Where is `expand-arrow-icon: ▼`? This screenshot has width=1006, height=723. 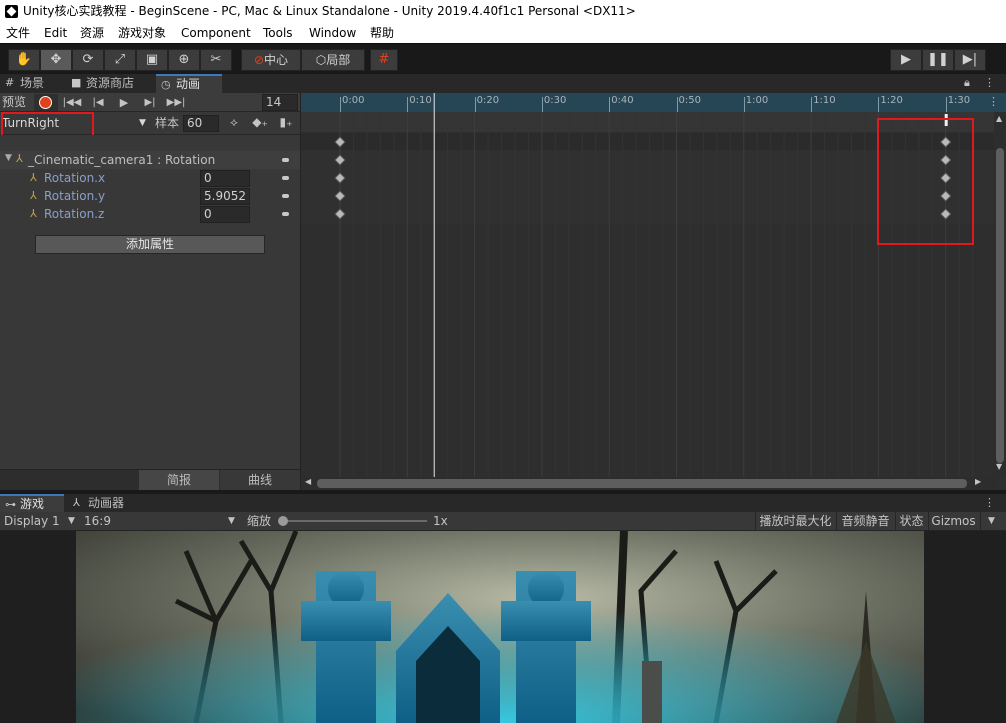 expand-arrow-icon: ▼ is located at coordinates (8, 158).